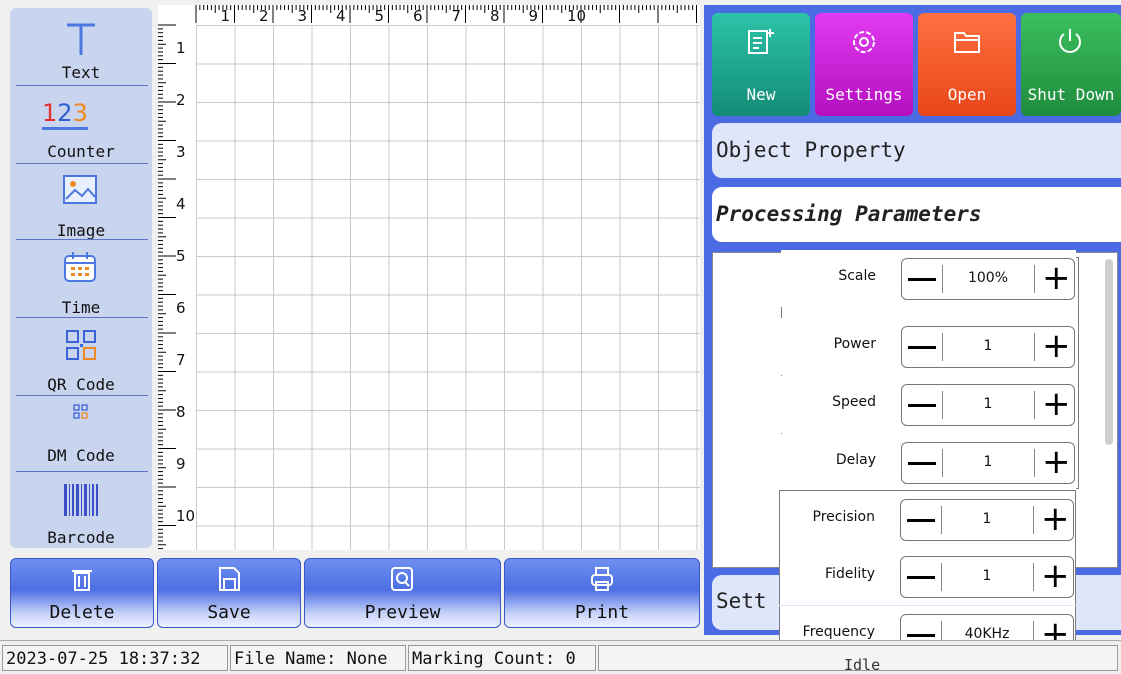  I want to click on preview-label: Preview, so click(402, 612).